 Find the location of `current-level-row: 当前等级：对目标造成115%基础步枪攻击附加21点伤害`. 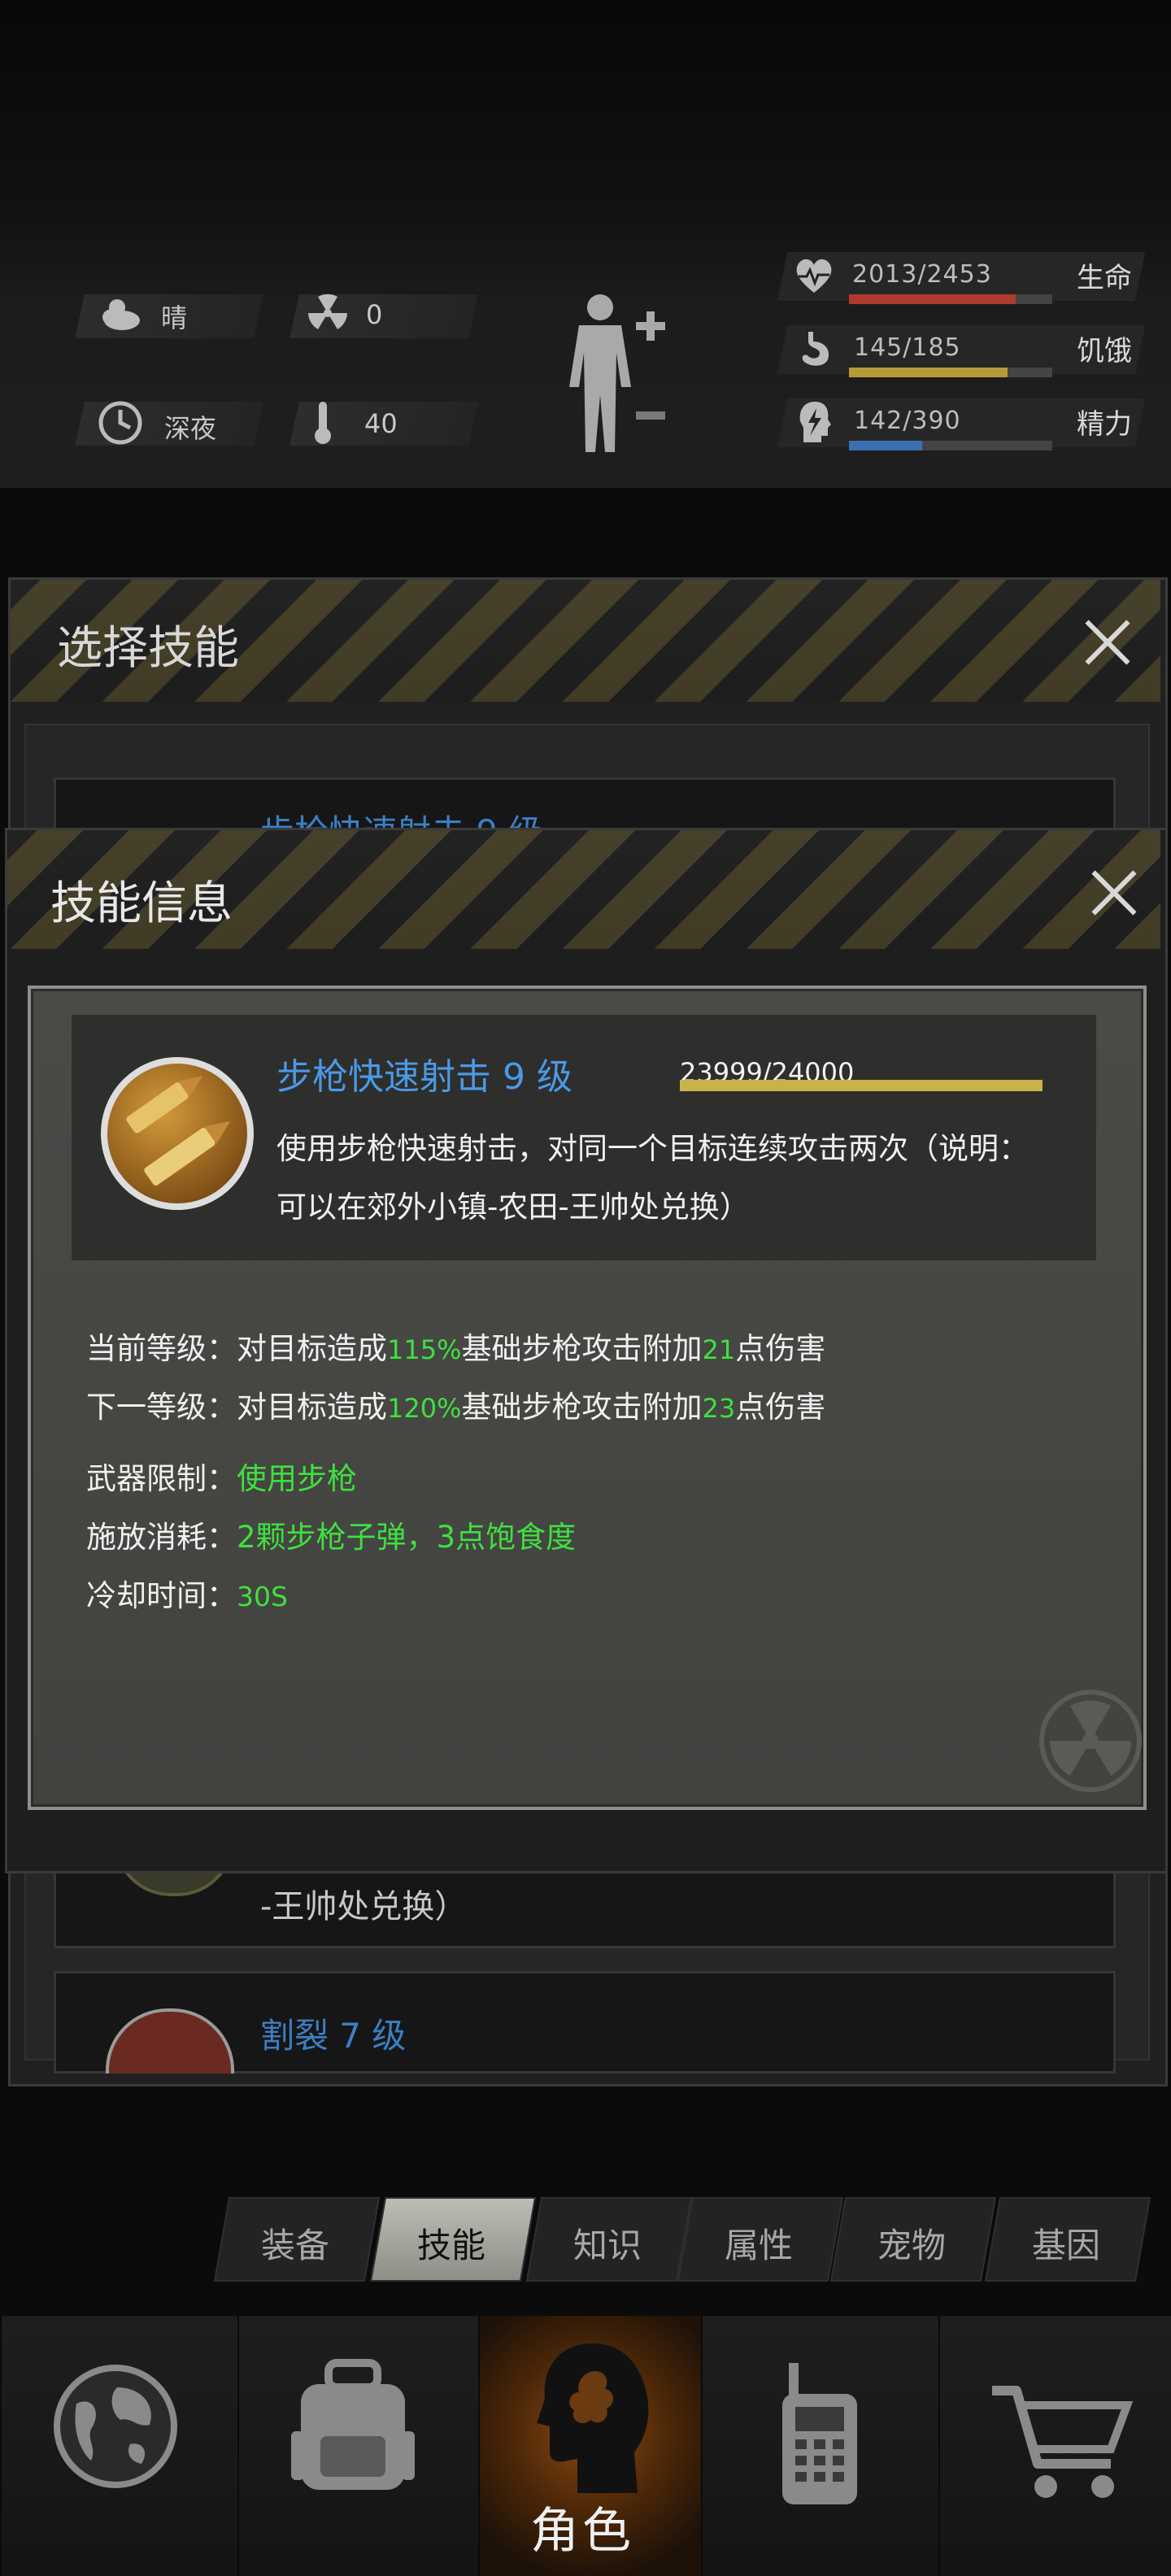

current-level-row: 当前等级：对目标造成115%基础步枪攻击附加21点伤害 is located at coordinates (455, 1346).